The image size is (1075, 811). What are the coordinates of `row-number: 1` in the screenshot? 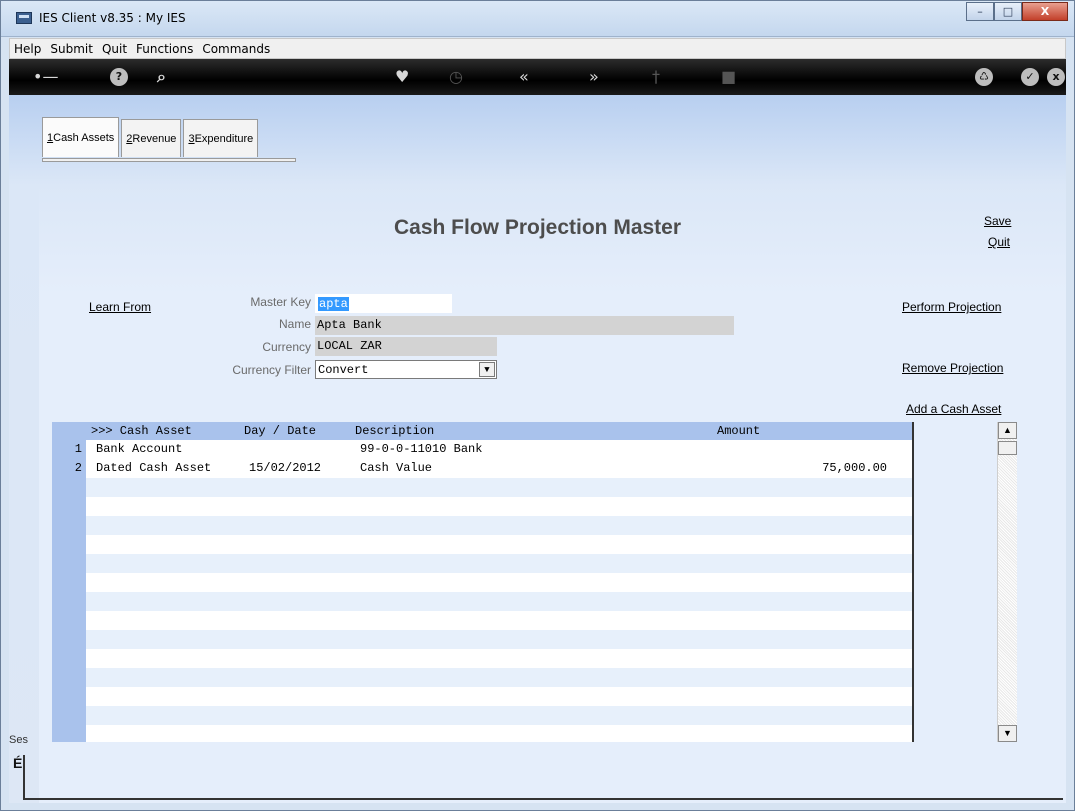 It's located at (78, 449).